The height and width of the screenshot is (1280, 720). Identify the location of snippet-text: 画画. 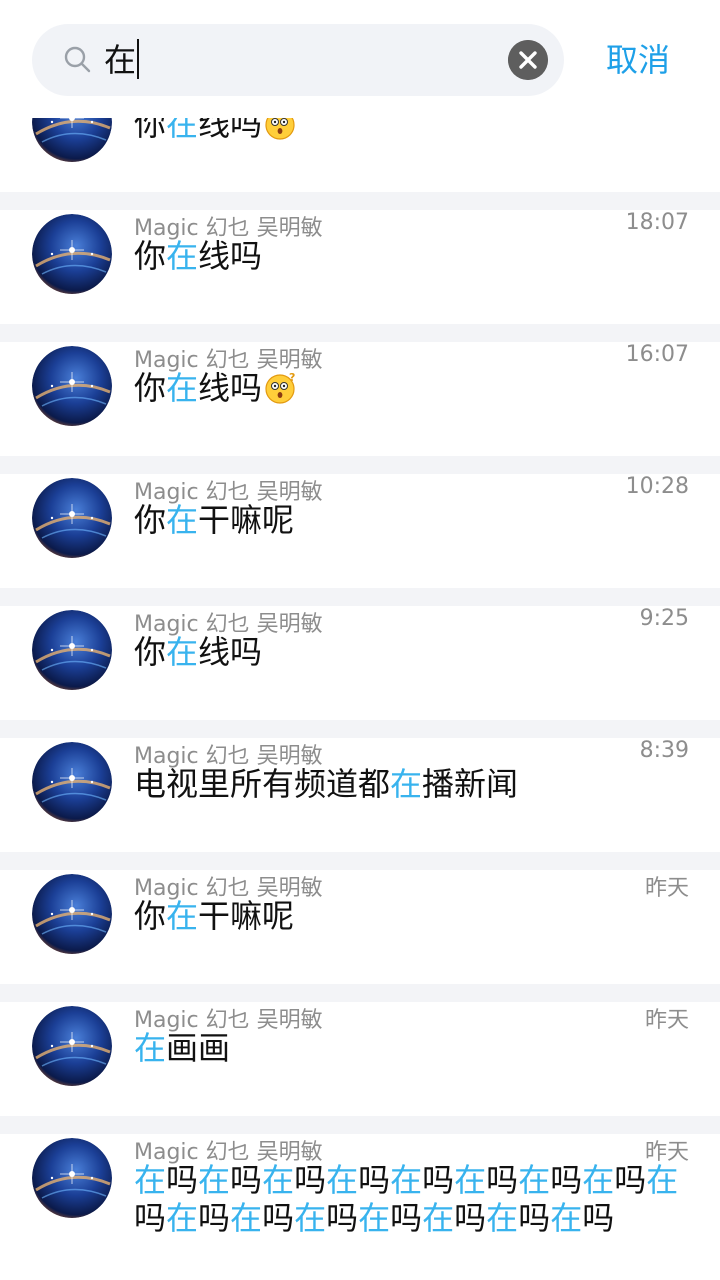
(198, 1048).